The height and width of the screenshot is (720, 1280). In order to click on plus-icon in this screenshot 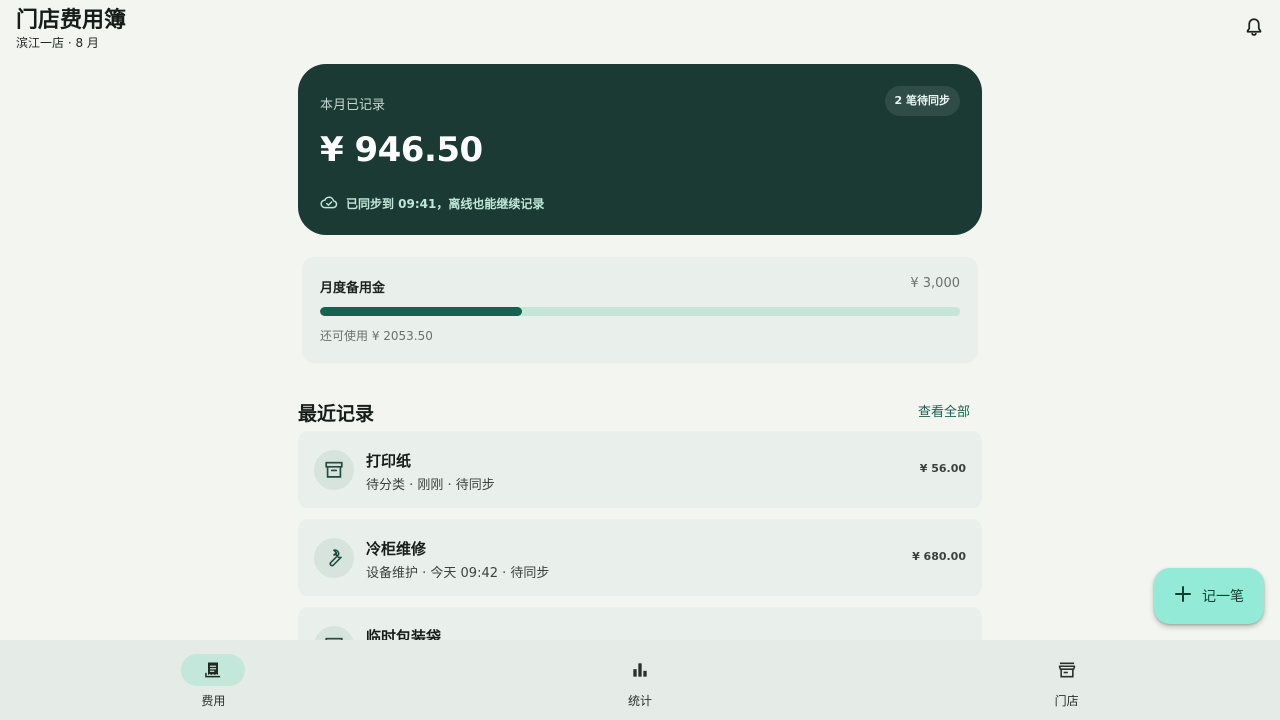, I will do `click(1183, 596)`.